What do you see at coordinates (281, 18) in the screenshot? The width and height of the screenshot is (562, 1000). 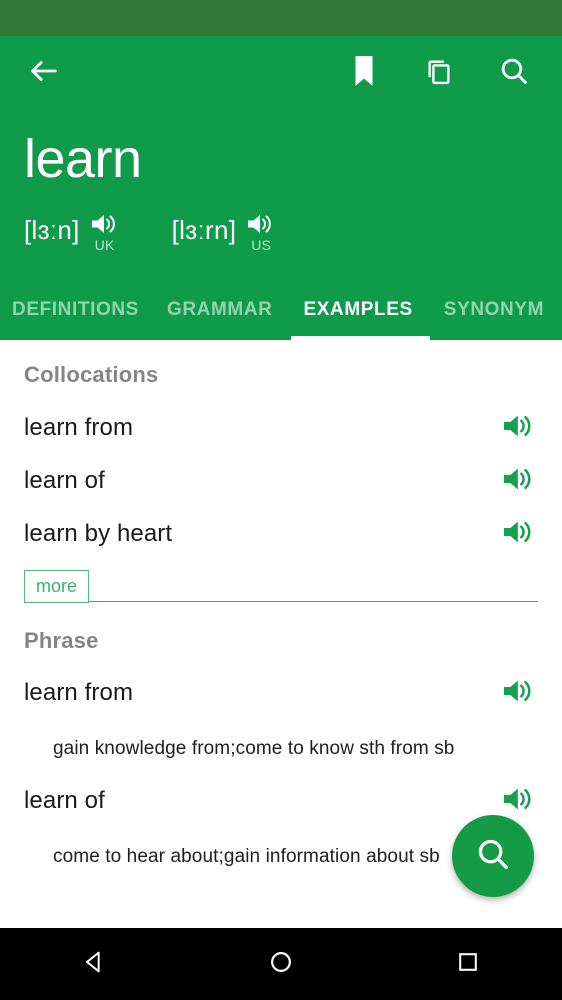 I see `status-bar` at bounding box center [281, 18].